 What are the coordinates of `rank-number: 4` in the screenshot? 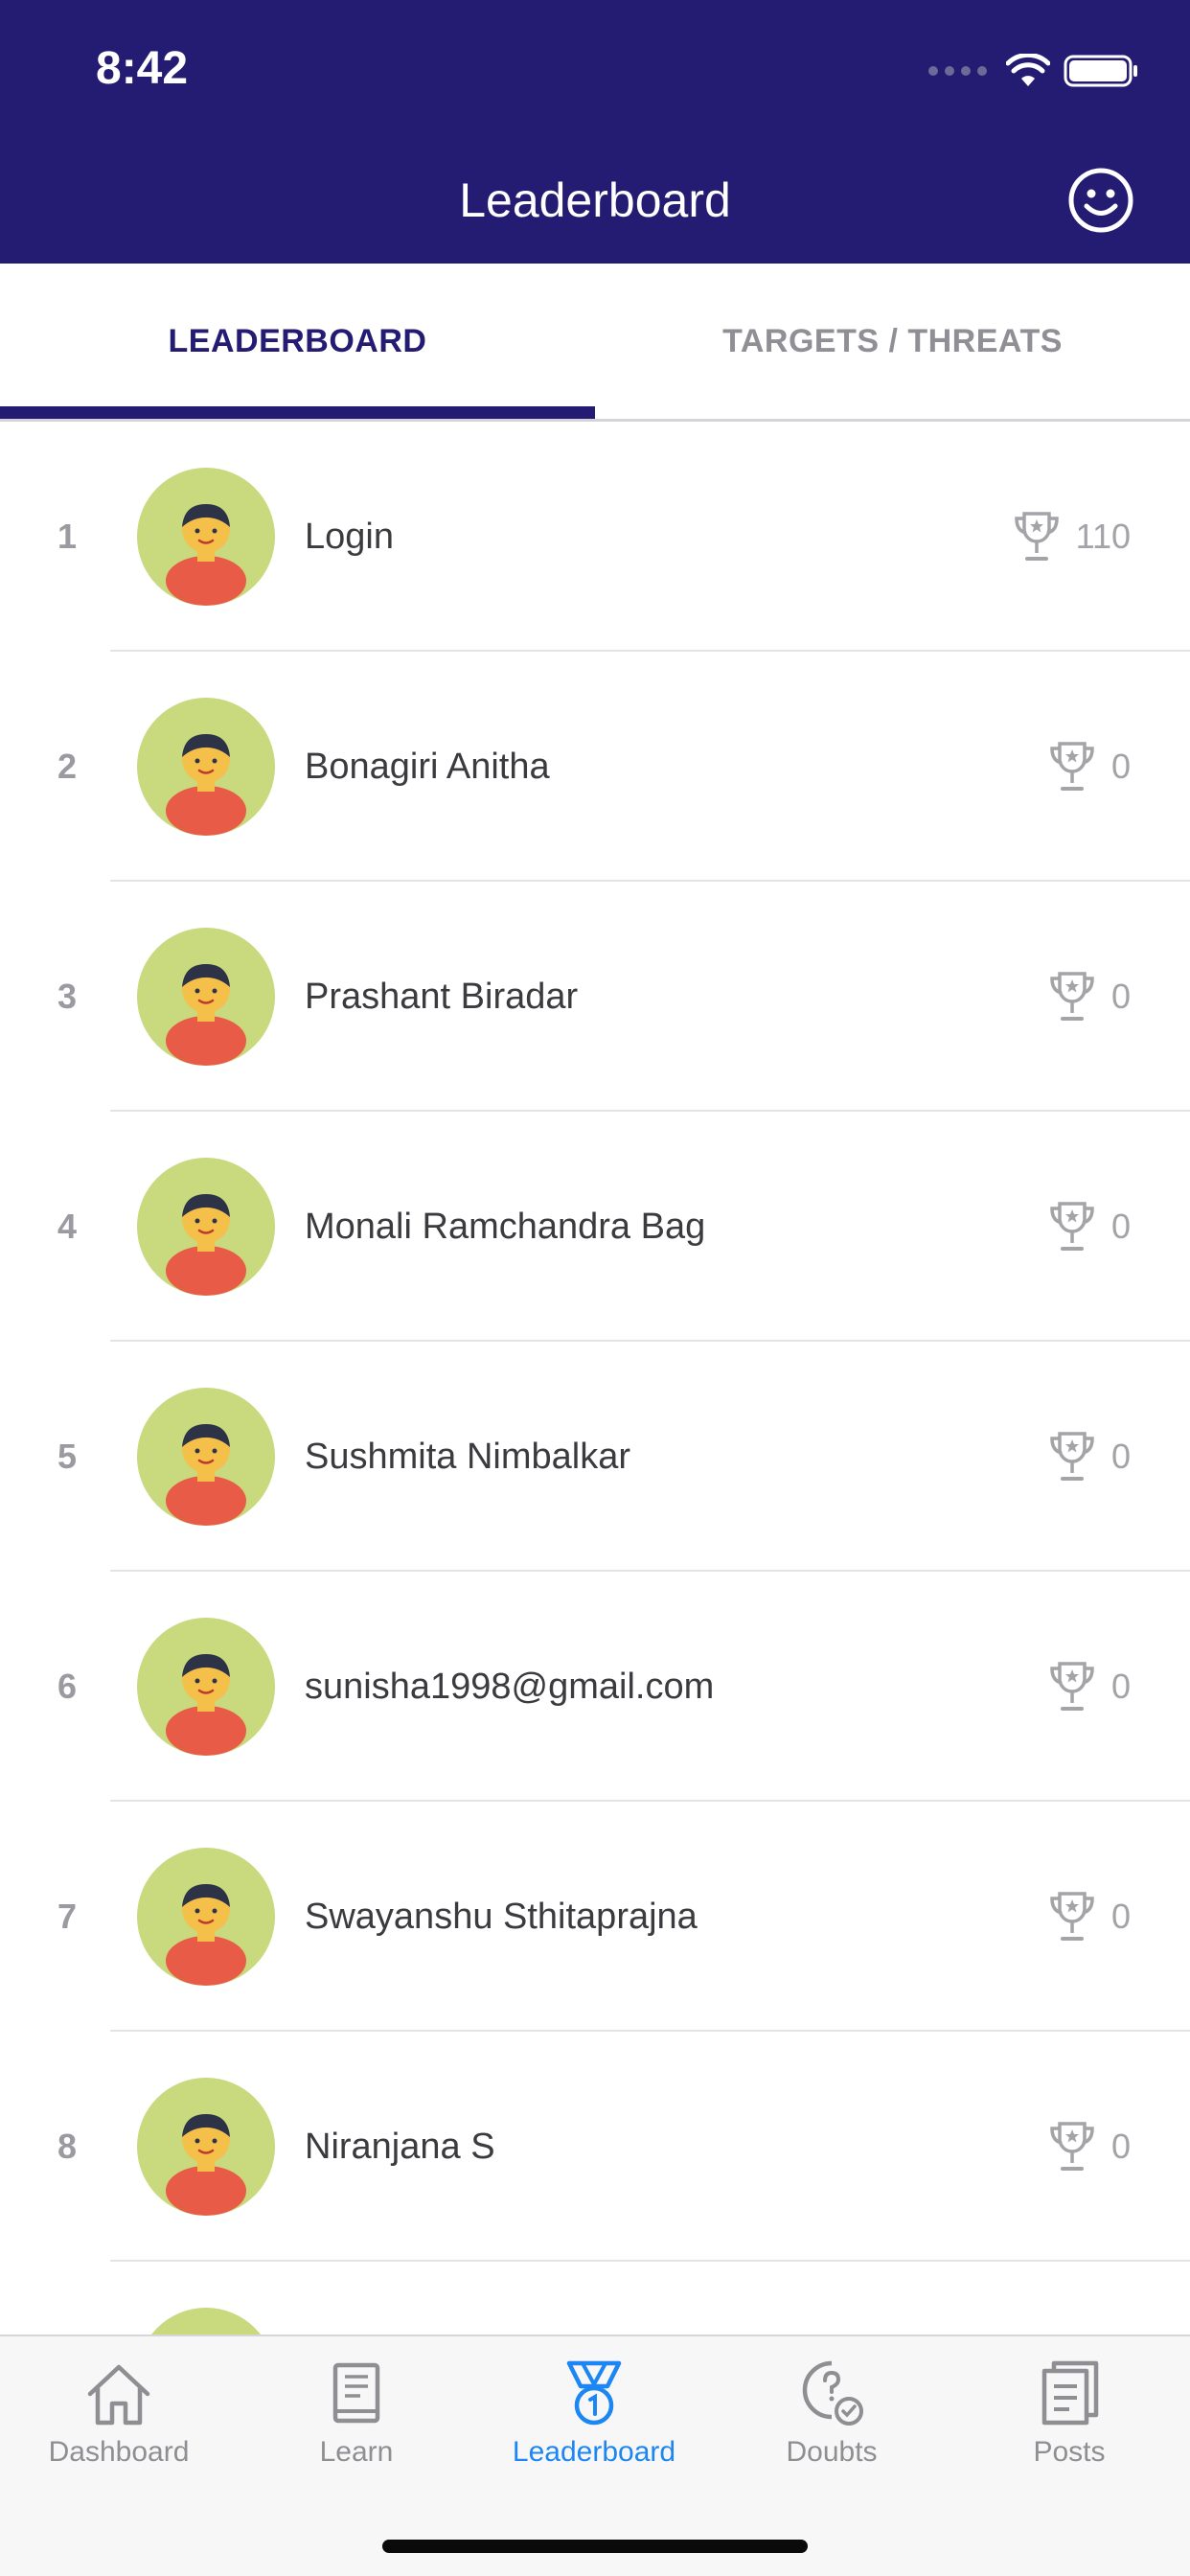 It's located at (68, 1226).